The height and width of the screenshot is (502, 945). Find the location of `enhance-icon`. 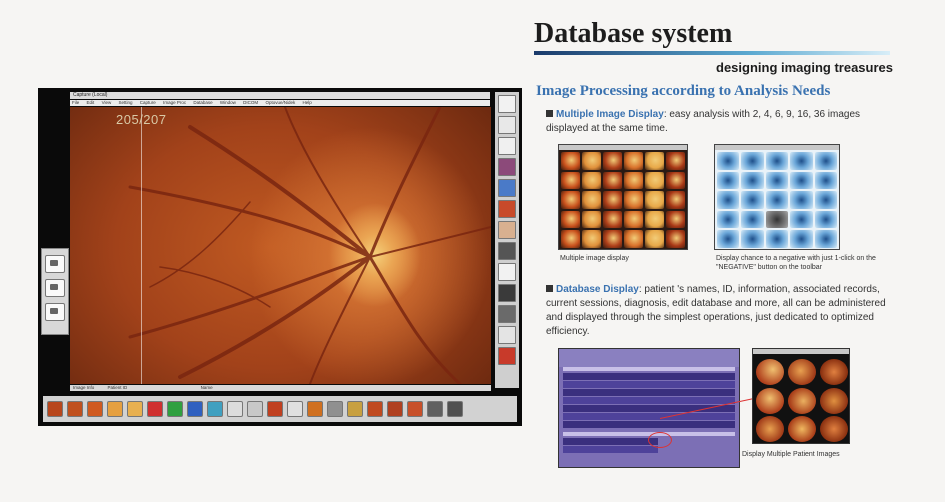

enhance-icon is located at coordinates (507, 209).